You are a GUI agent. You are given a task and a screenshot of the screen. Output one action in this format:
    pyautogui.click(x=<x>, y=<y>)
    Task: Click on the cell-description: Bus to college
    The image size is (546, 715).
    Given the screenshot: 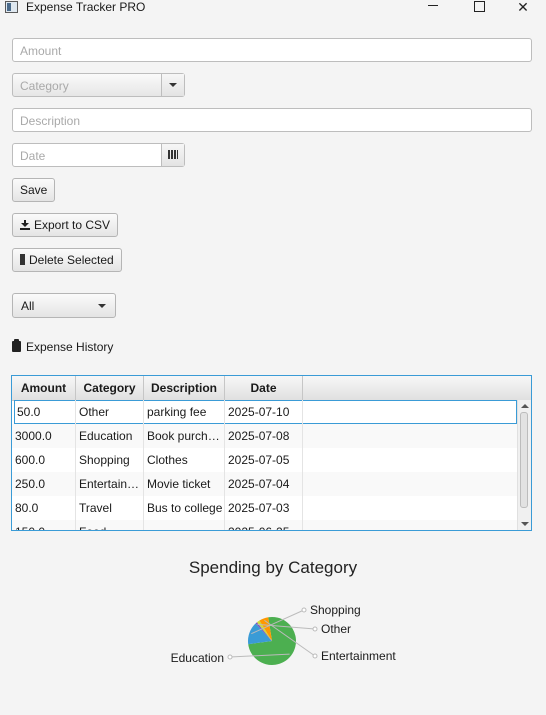 What is the action you would take?
    pyautogui.click(x=184, y=508)
    